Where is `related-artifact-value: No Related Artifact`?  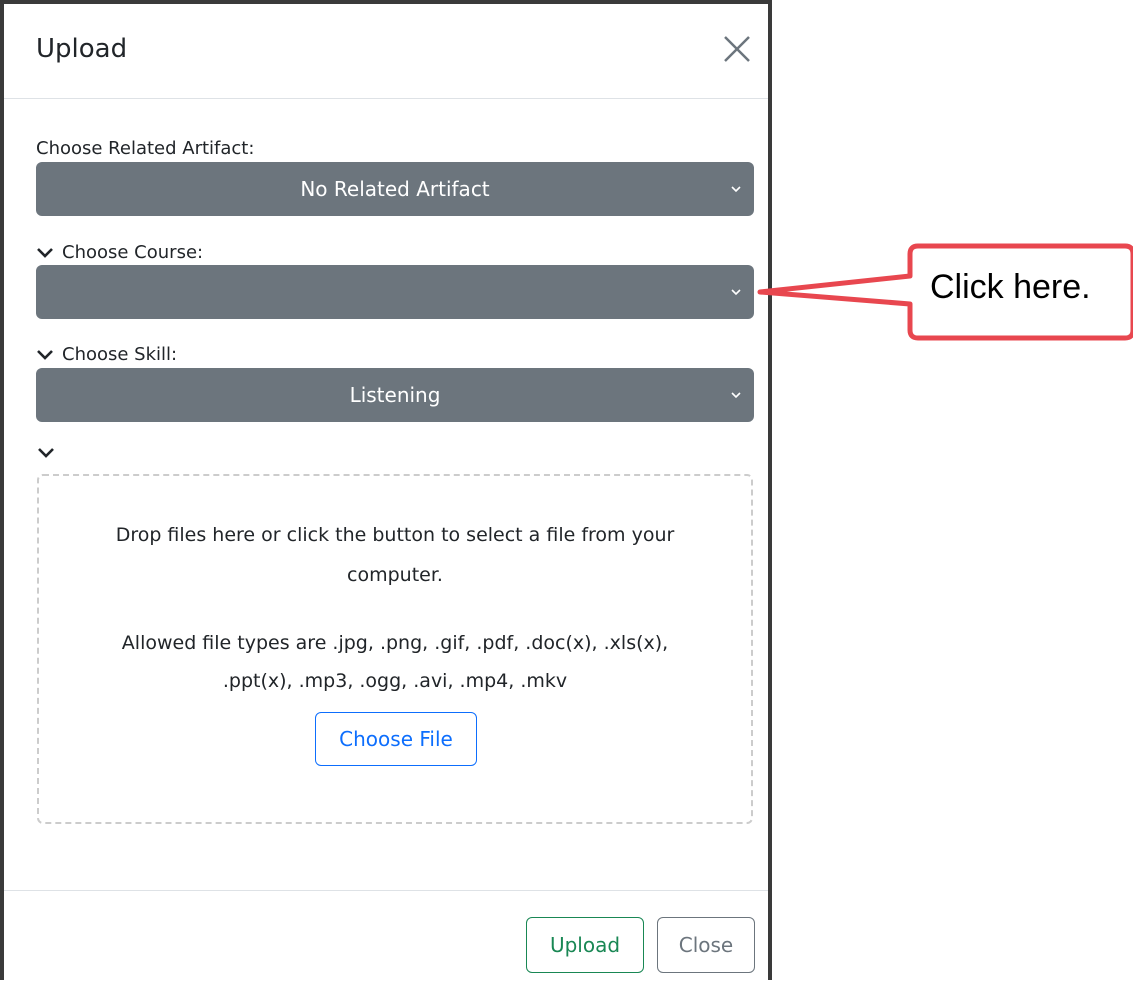
related-artifact-value: No Related Artifact is located at coordinates (395, 189).